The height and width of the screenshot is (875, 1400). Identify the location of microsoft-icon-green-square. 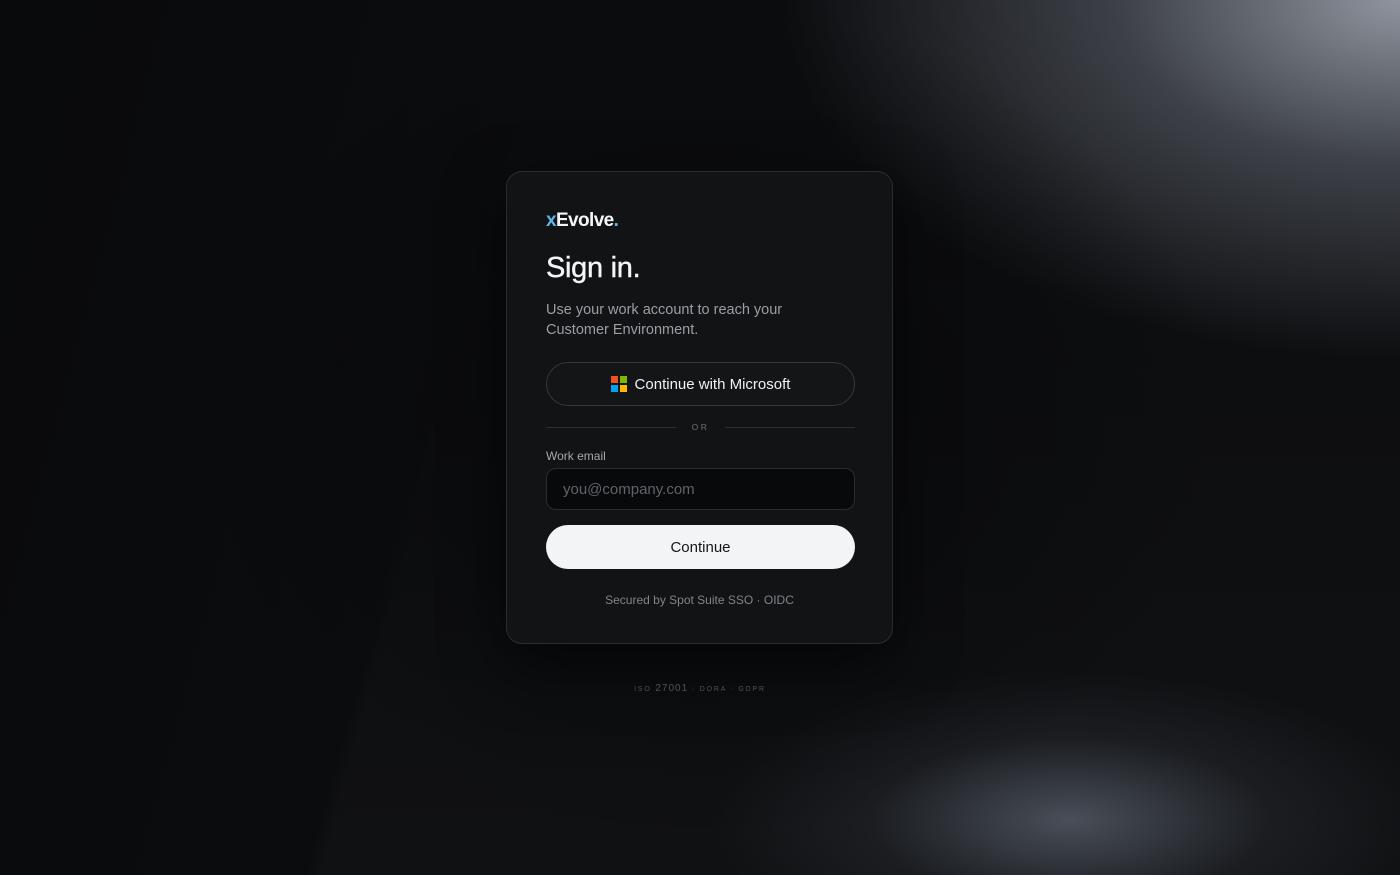
(623, 379).